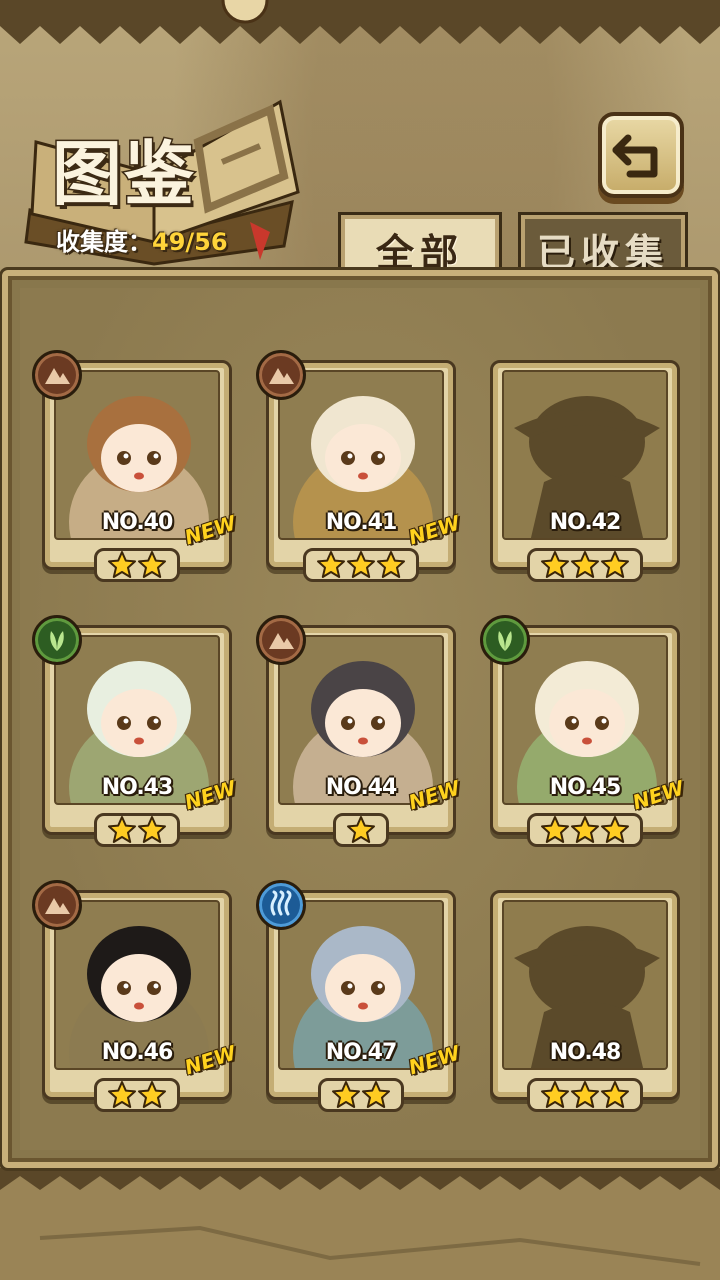 The height and width of the screenshot is (1280, 720). Describe the element at coordinates (123, 174) in the screenshot. I see `page-title: 图鉴` at that location.